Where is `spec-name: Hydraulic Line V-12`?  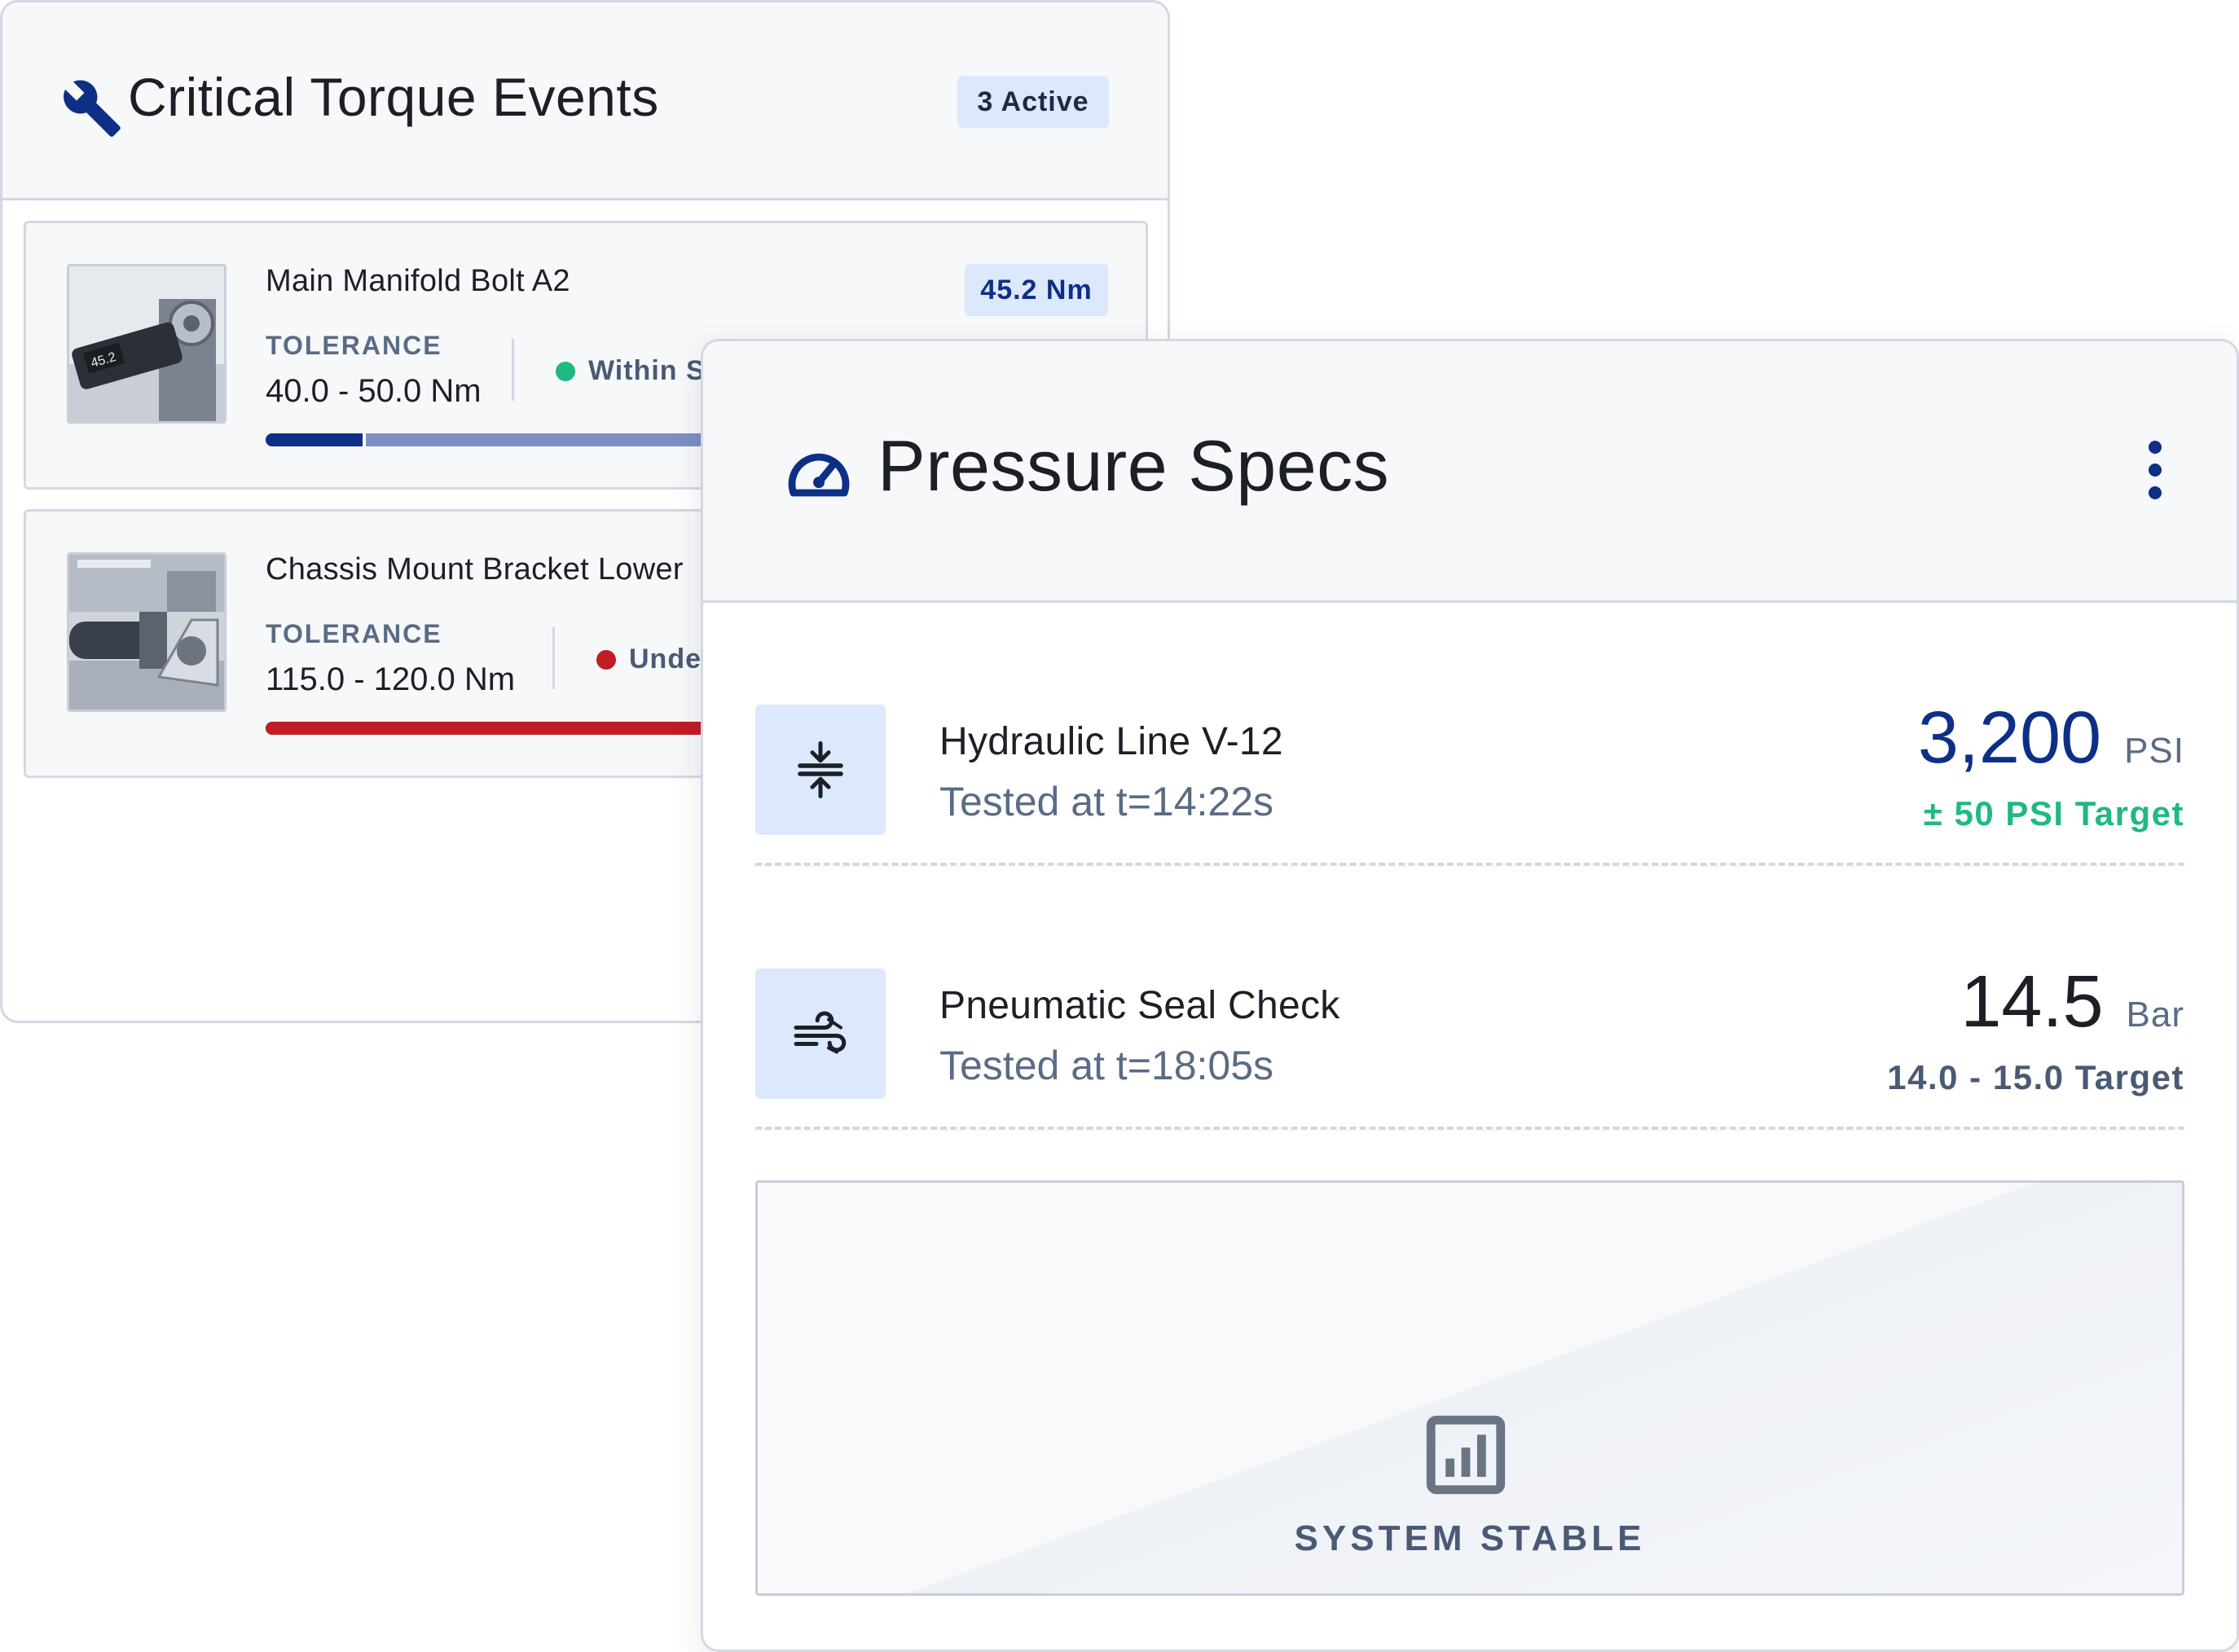 spec-name: Hydraulic Line V-12 is located at coordinates (1111, 741).